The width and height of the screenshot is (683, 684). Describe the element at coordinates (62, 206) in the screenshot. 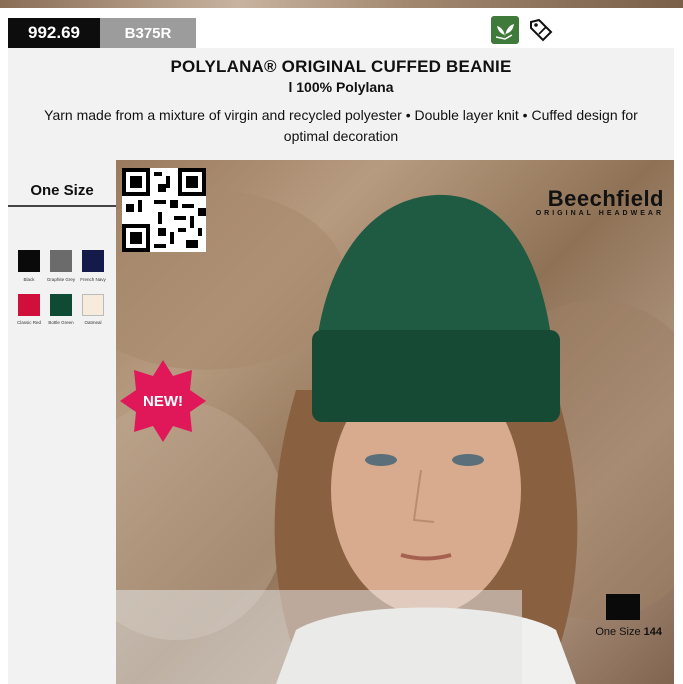

I see `size-divider` at that location.